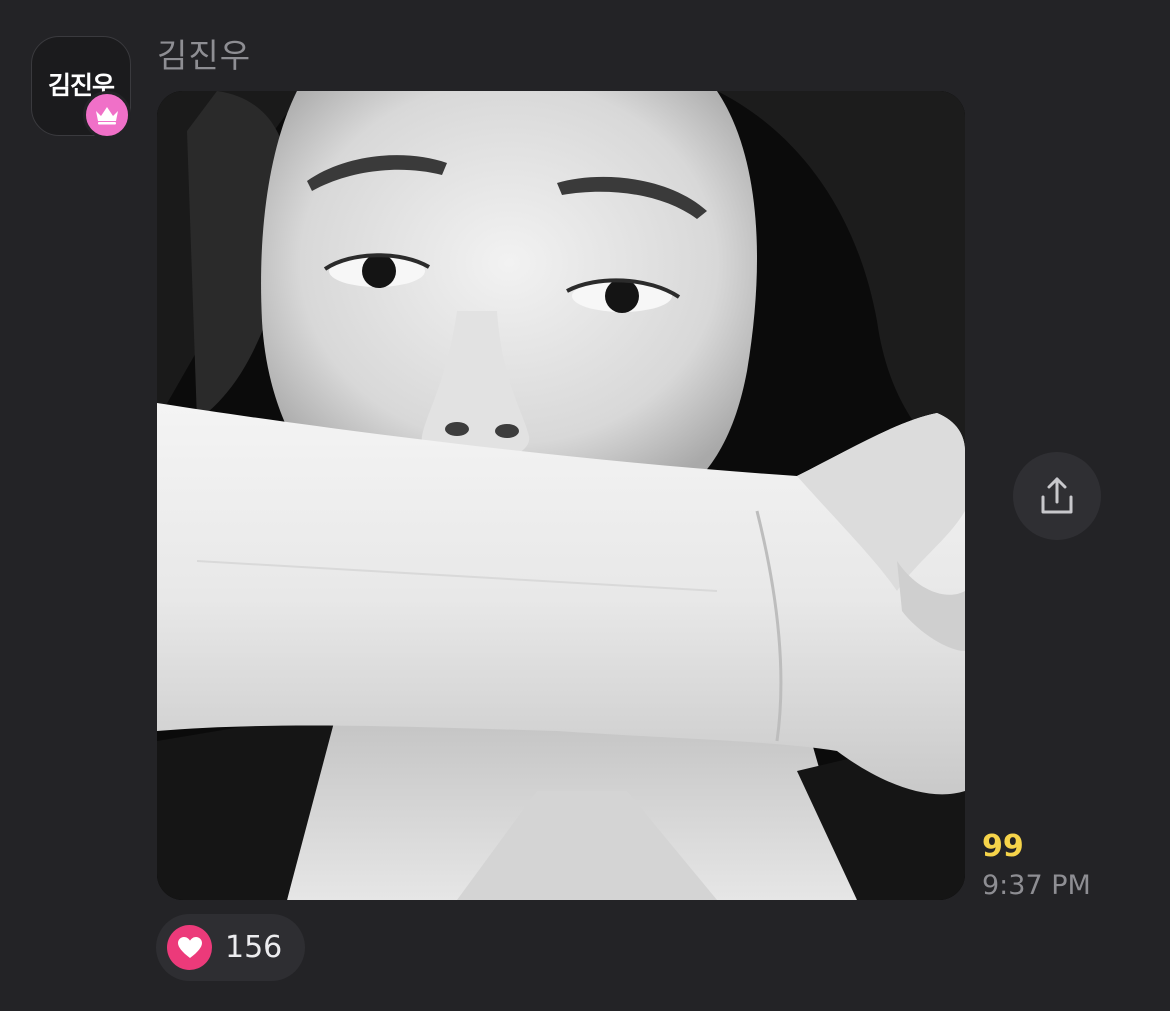  Describe the element at coordinates (1036, 885) in the screenshot. I see `message-time: 9:37 PM` at that location.